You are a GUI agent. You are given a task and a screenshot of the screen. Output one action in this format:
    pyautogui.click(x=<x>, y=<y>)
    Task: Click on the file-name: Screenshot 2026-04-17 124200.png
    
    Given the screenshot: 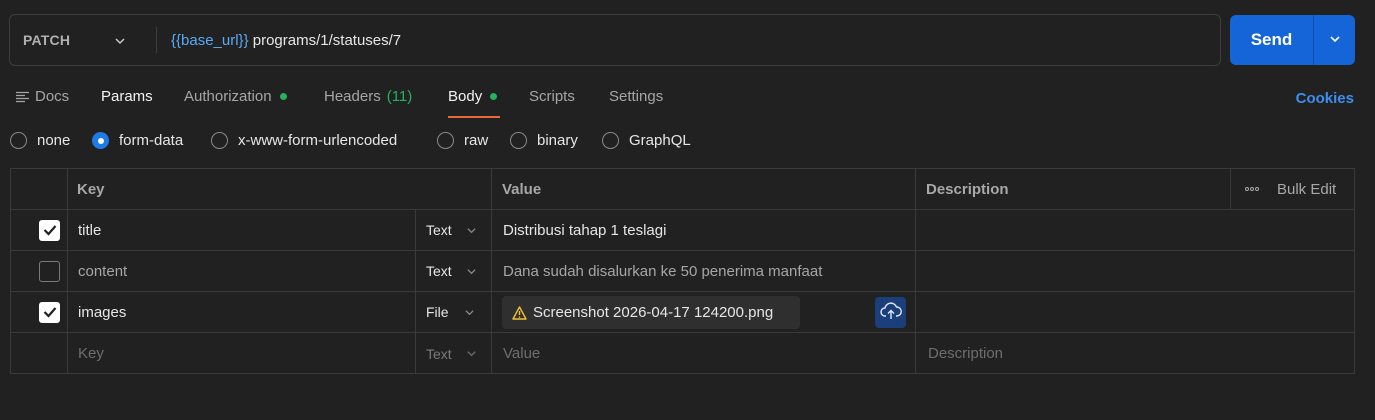 What is the action you would take?
    pyautogui.click(x=653, y=312)
    